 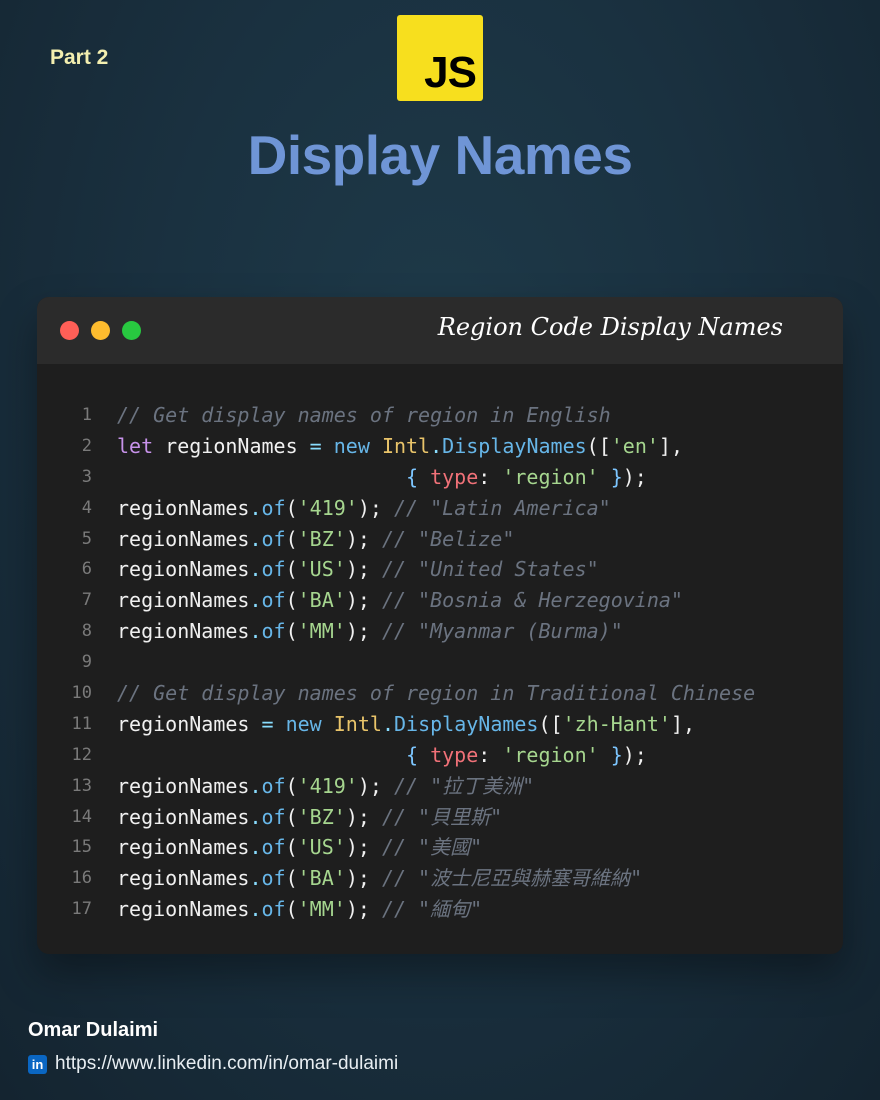 I want to click on line-number: 3, so click(x=86, y=476).